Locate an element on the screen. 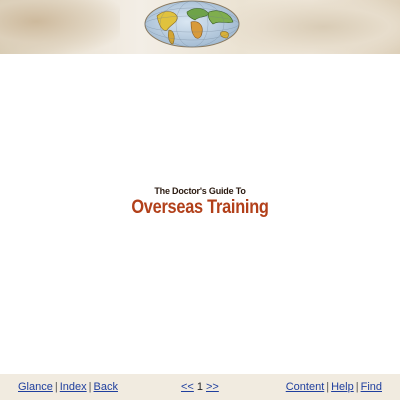 The image size is (400, 400). banner-photo-left is located at coordinates (60, 27).